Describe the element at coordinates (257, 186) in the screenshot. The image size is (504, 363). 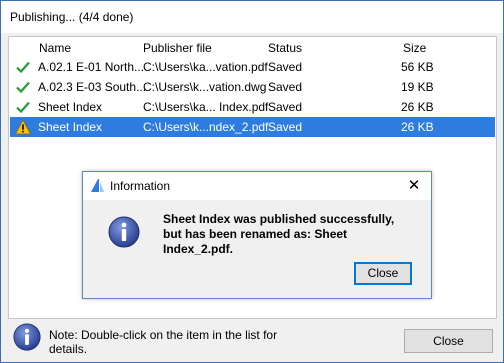
I see `dialog-title-bar: Information ✕` at that location.